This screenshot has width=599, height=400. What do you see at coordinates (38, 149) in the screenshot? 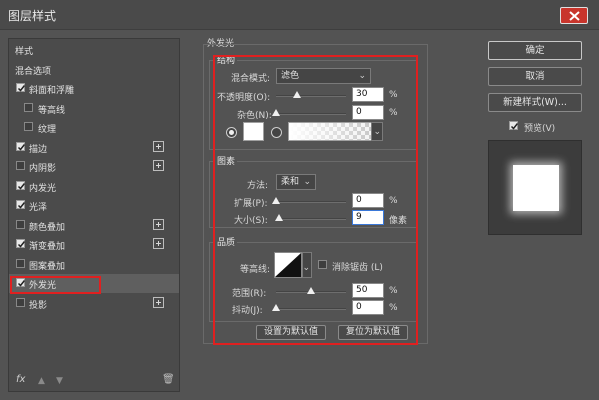
I see `style-list-label: 描边` at bounding box center [38, 149].